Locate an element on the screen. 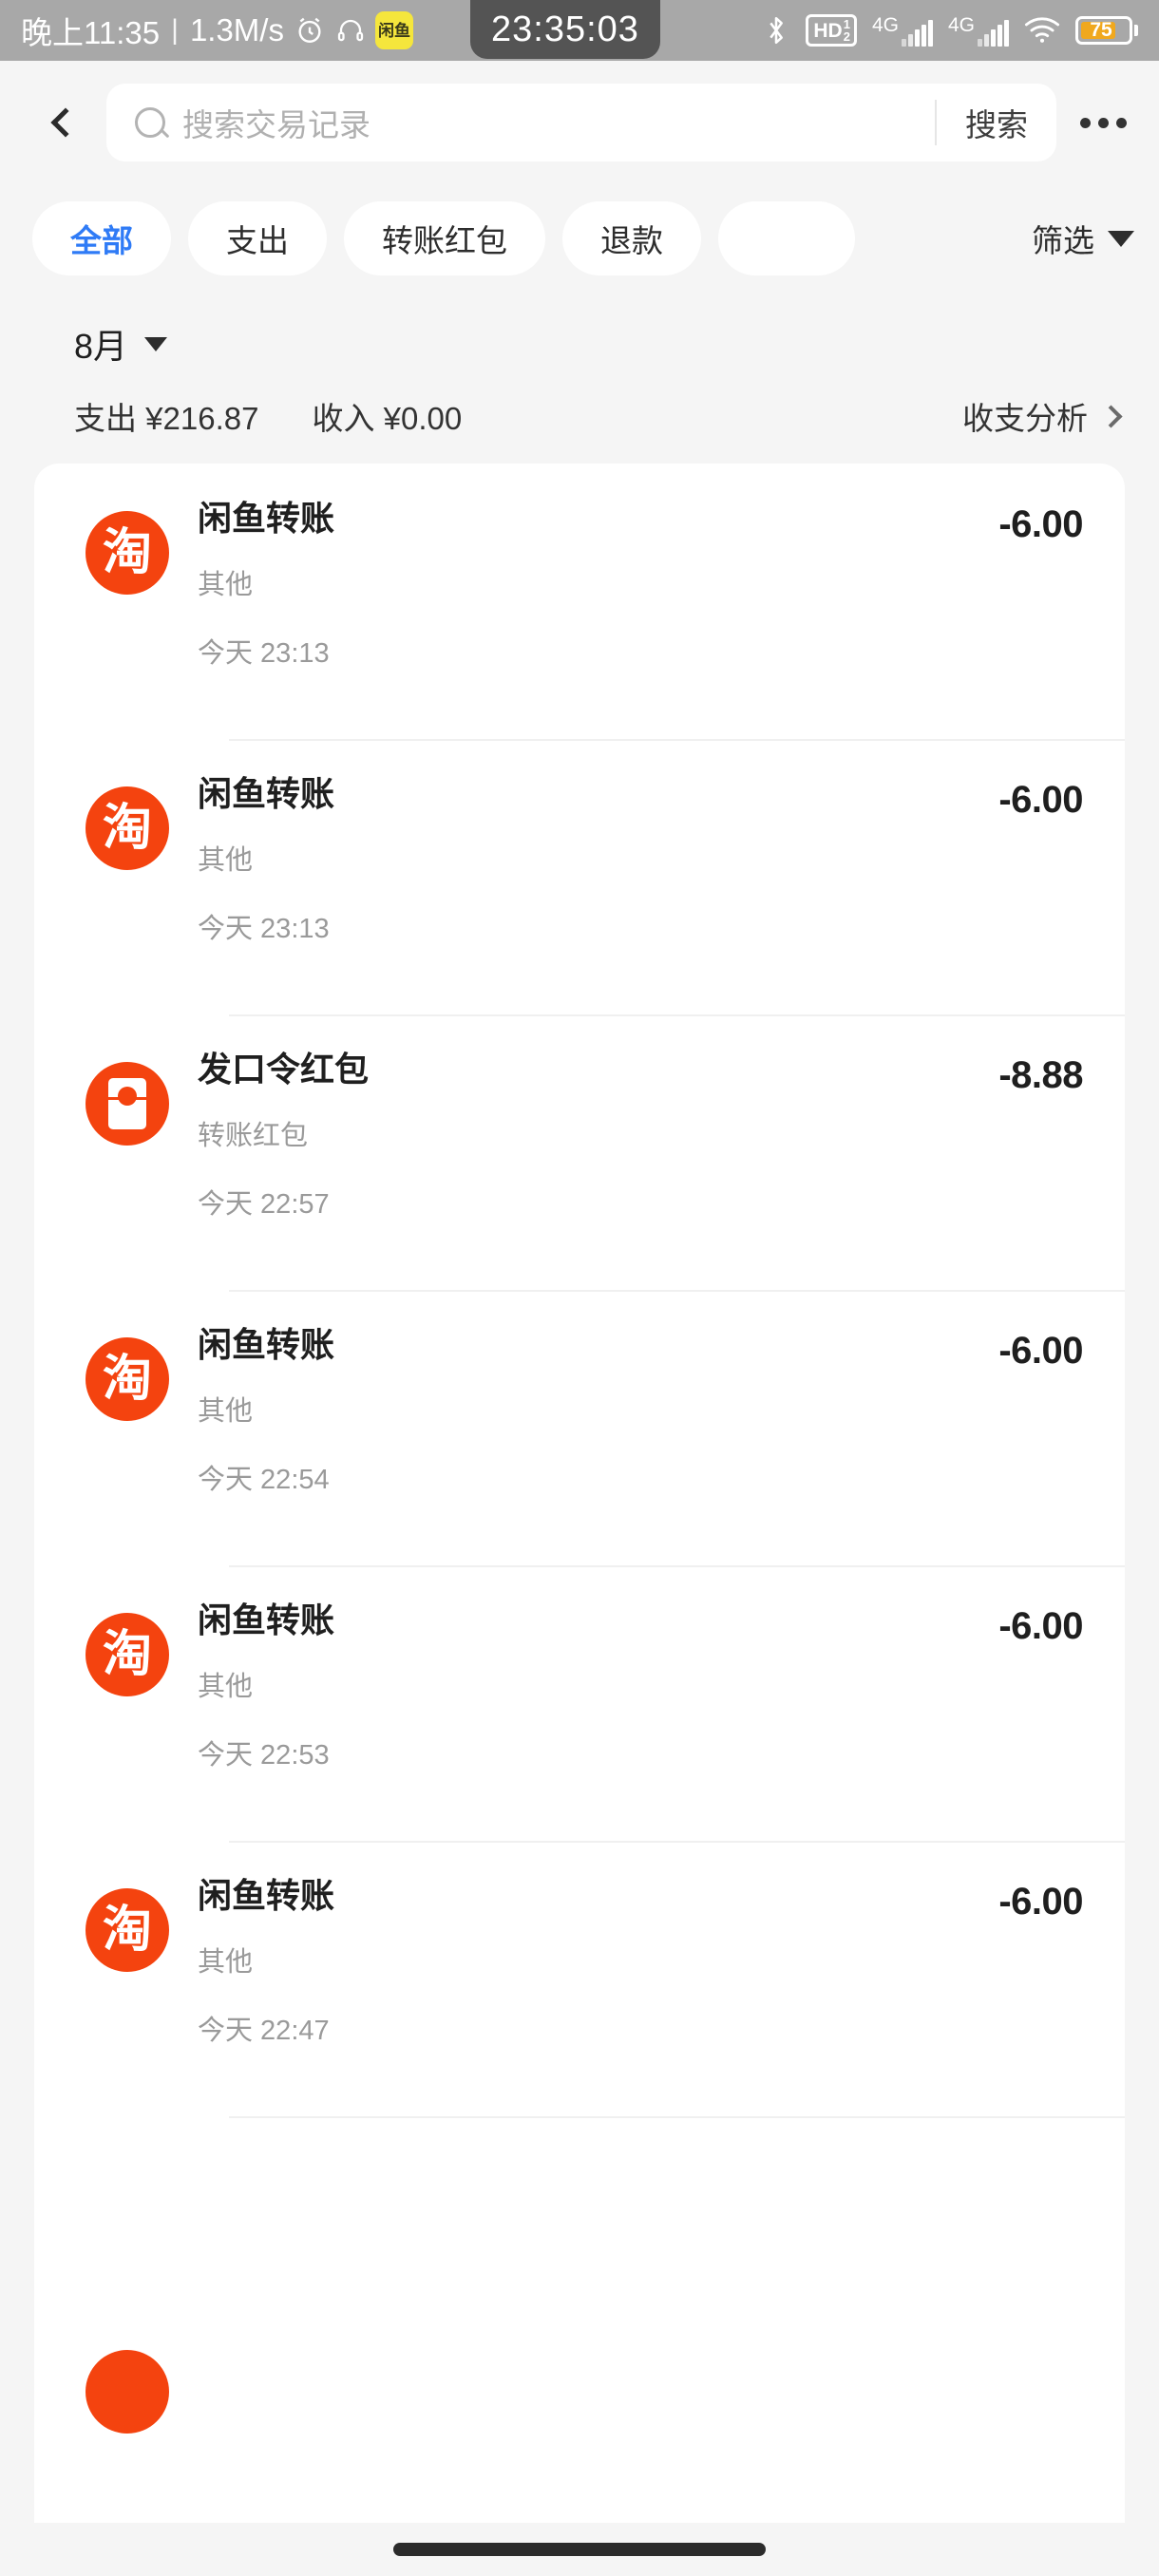 The height and width of the screenshot is (2576, 1159). month-label: 8月 is located at coordinates (101, 346).